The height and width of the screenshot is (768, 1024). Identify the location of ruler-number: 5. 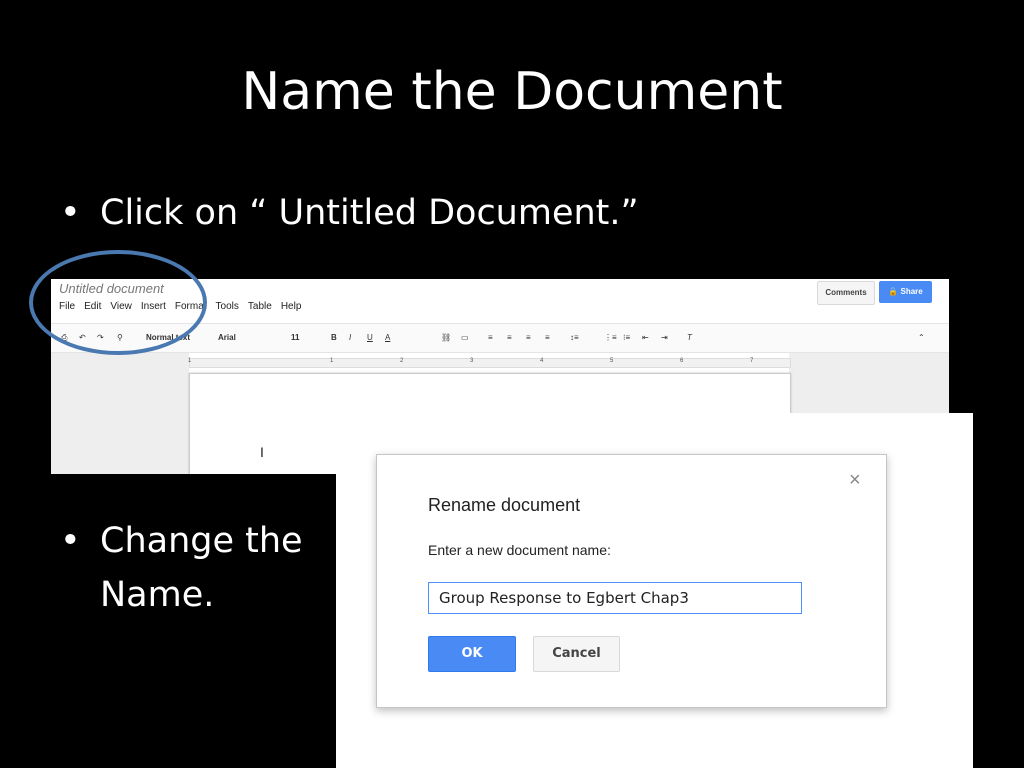
(612, 361).